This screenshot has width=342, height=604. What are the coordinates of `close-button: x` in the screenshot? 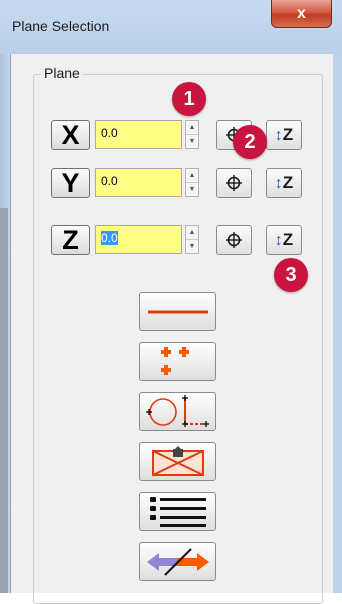 It's located at (301, 14).